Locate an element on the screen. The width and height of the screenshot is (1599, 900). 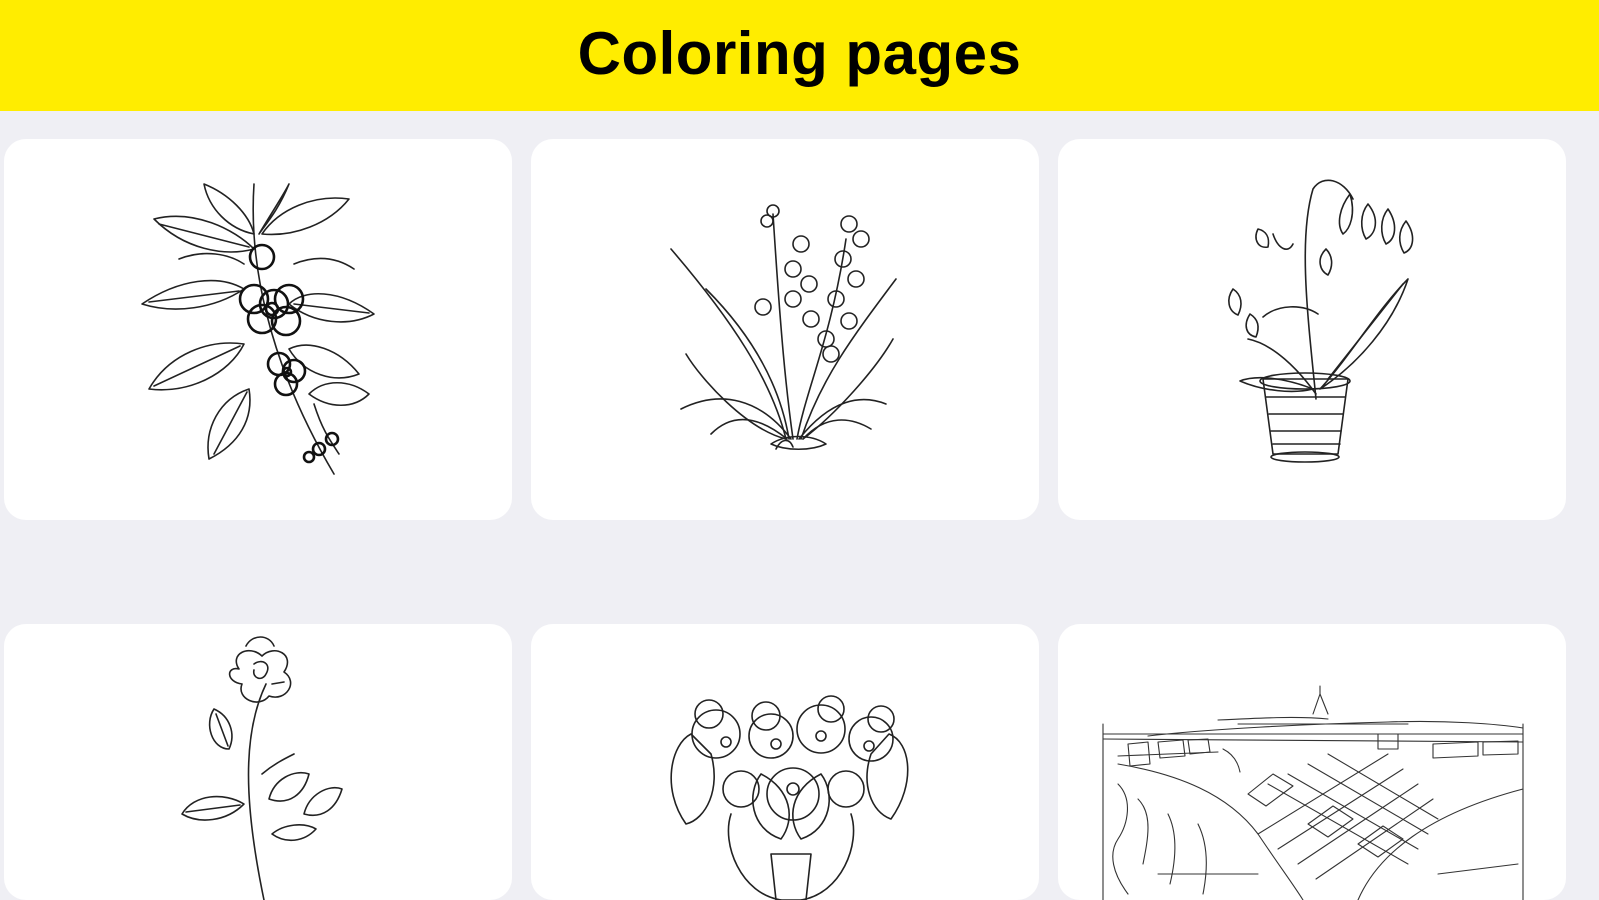
city-river-landscape-drawing-icon is located at coordinates (1313, 792).